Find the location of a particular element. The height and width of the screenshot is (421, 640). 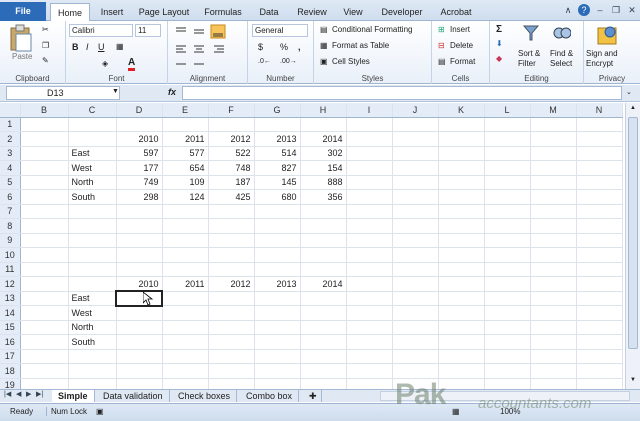

next-sheet-icon: ▶ is located at coordinates (28, 394).